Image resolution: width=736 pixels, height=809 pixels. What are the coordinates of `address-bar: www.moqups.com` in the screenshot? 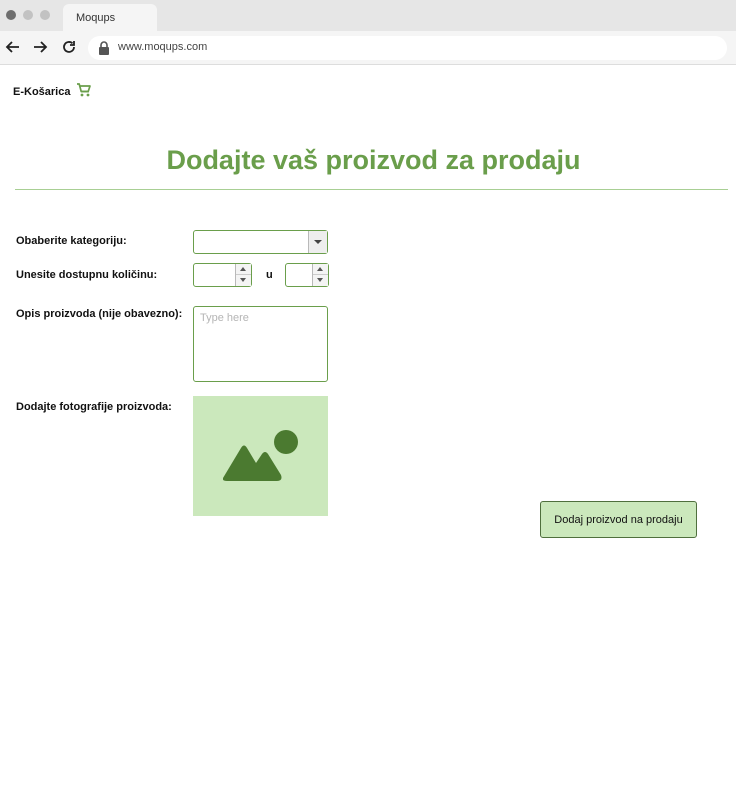 It's located at (407, 48).